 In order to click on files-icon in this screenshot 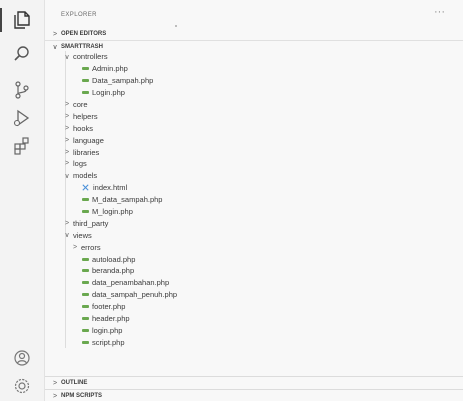, I will do `click(18, 20)`.